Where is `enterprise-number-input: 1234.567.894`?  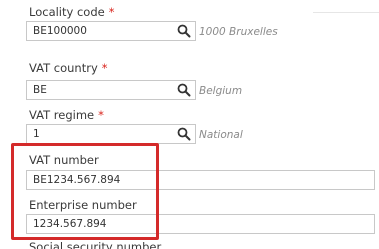 enterprise-number-input: 1234.567.894 is located at coordinates (200, 224).